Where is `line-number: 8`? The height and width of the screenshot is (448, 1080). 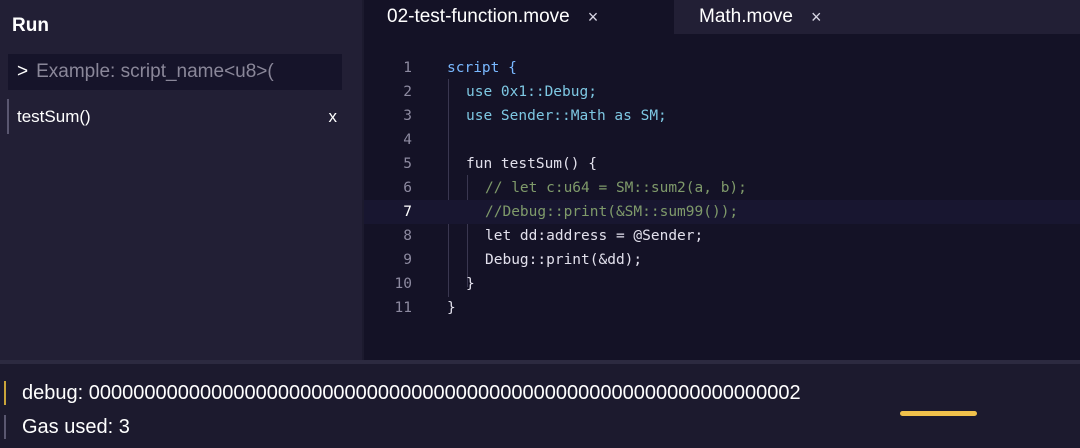
line-number: 8 is located at coordinates (407, 236).